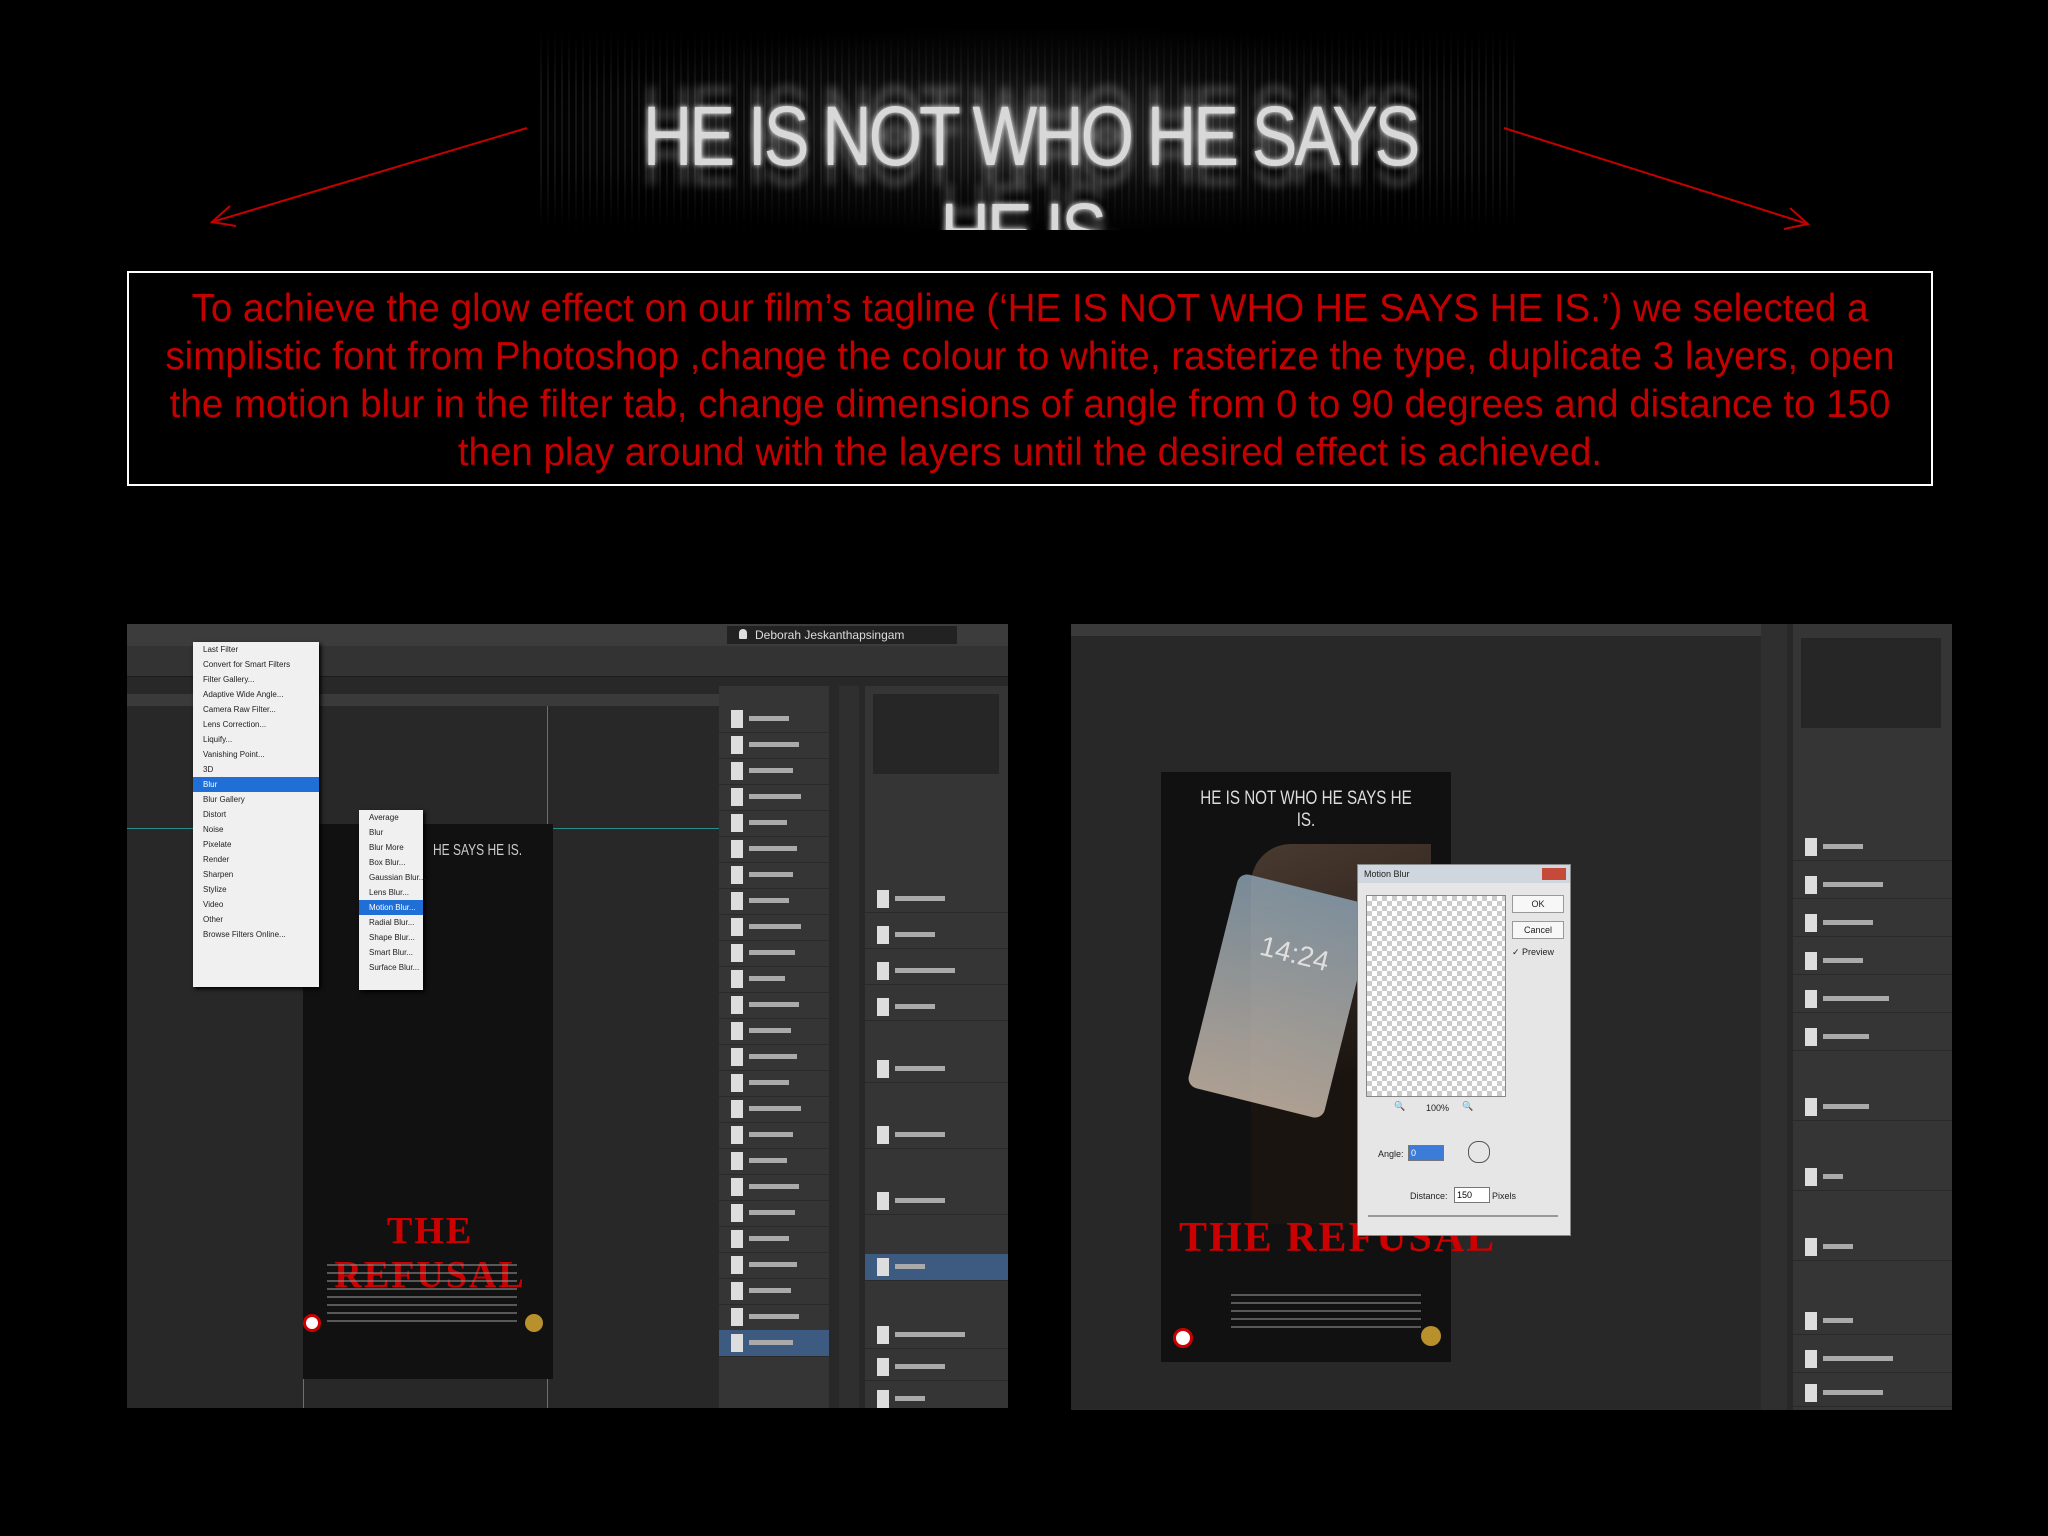  What do you see at coordinates (830, 635) in the screenshot?
I see `user-name: Deborah Jeskanthapsingam` at bounding box center [830, 635].